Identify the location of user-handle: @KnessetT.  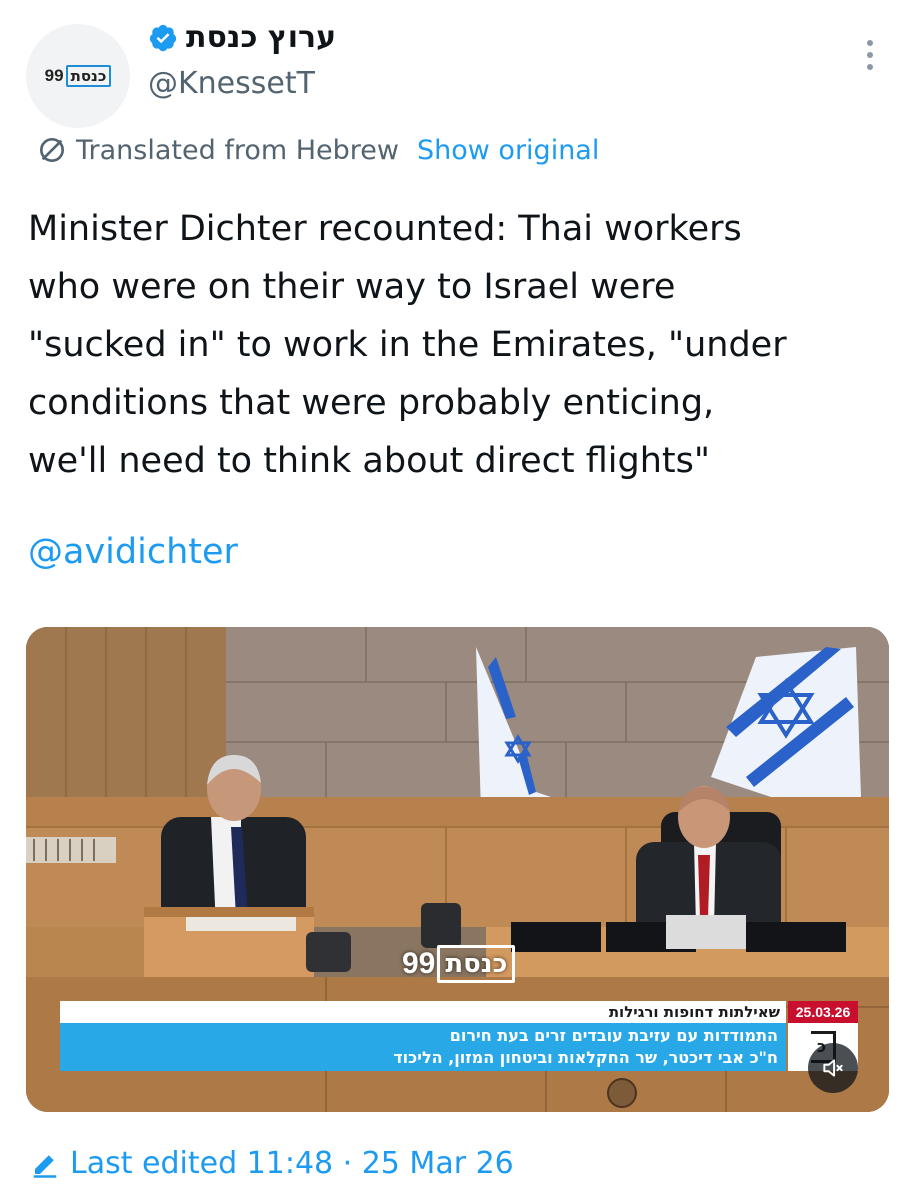
(231, 83).